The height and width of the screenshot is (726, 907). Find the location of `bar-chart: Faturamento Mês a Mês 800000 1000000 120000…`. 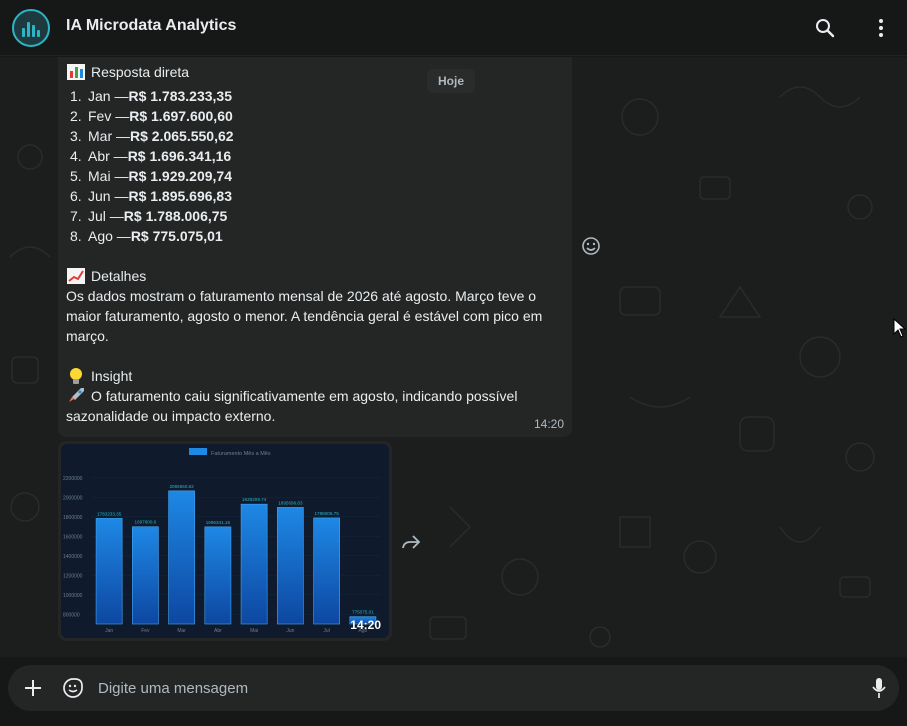

bar-chart: Faturamento Mês a Mês 800000 1000000 120000… is located at coordinates (222, 541).